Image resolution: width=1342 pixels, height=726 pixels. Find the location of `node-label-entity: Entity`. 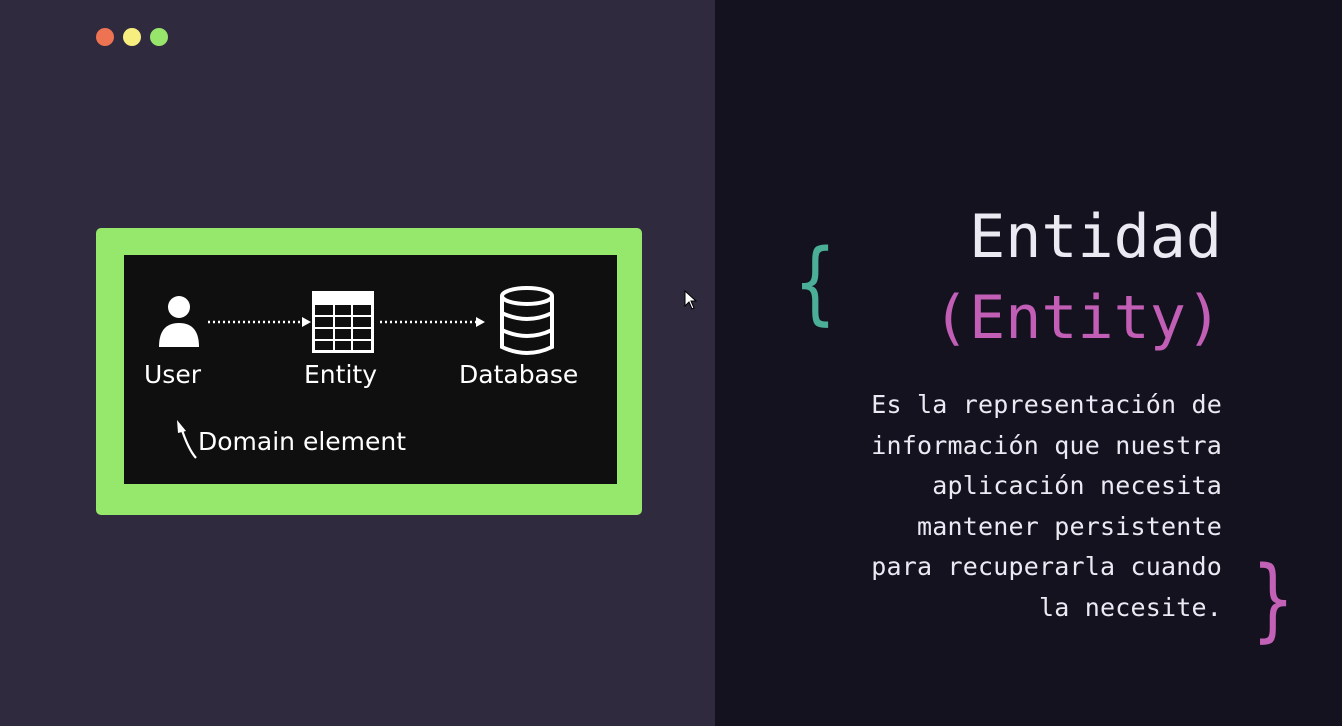

node-label-entity: Entity is located at coordinates (340, 374).